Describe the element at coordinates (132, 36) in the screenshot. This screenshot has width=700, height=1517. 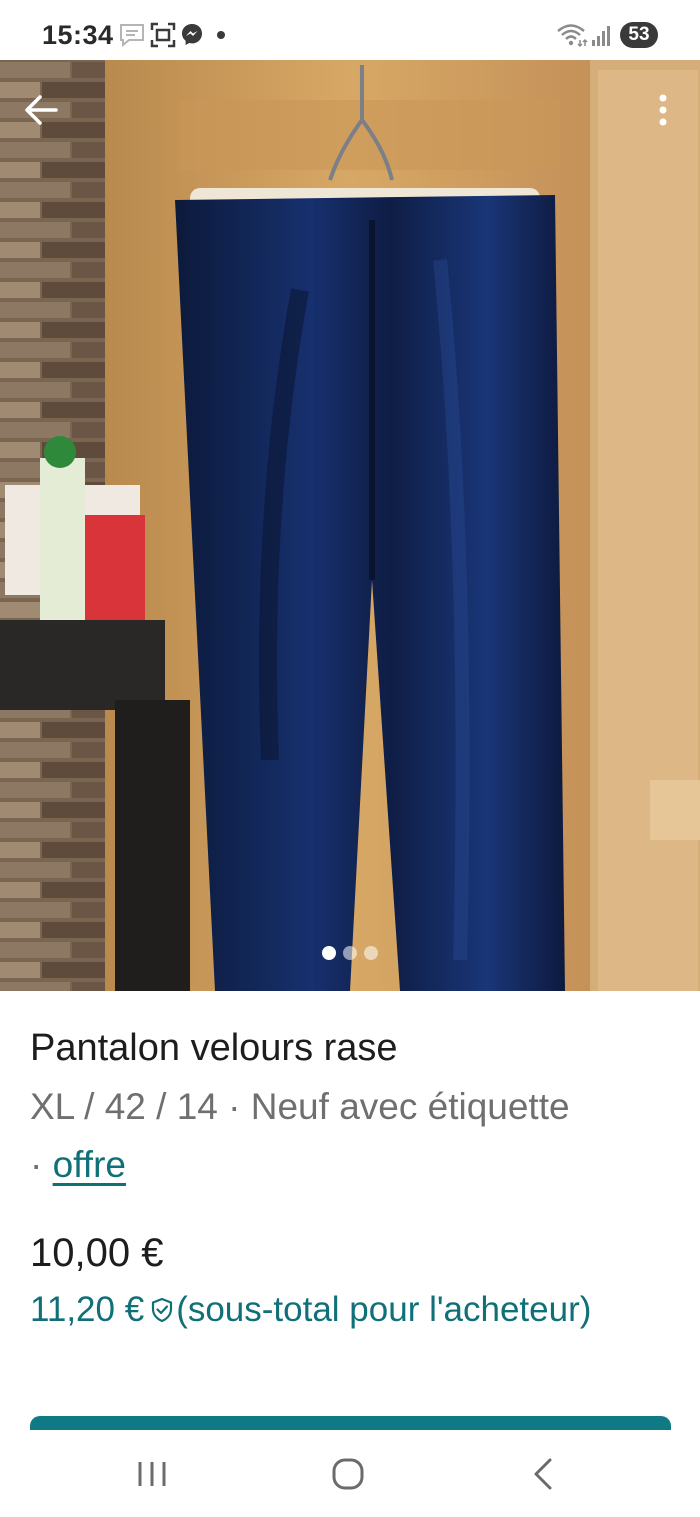
I see `chat-bubble-icon` at that location.